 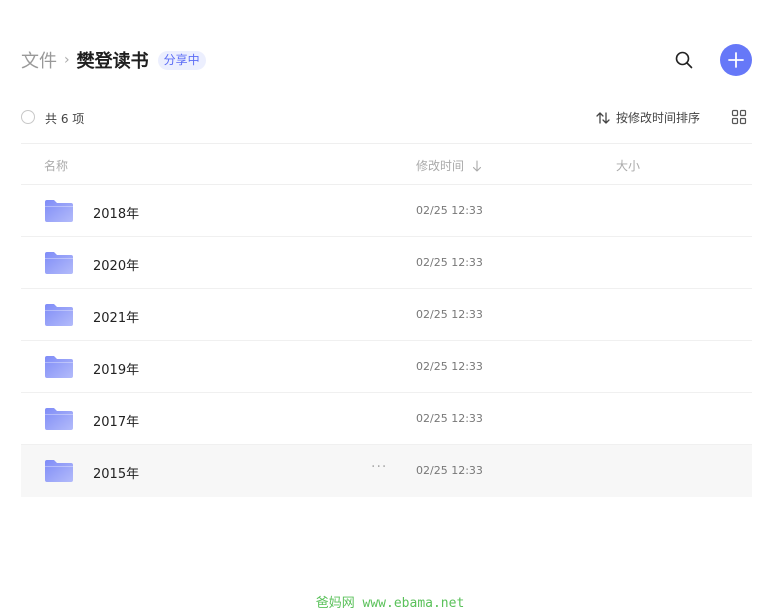 I want to click on plus-icon, so click(x=736, y=60).